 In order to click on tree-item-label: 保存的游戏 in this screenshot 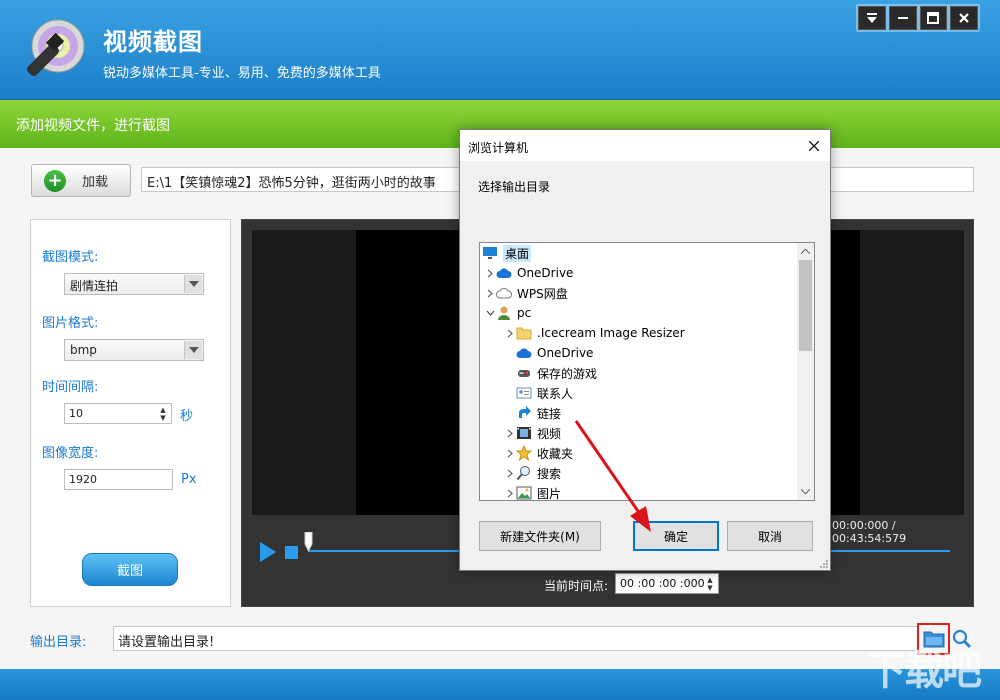, I will do `click(567, 373)`.